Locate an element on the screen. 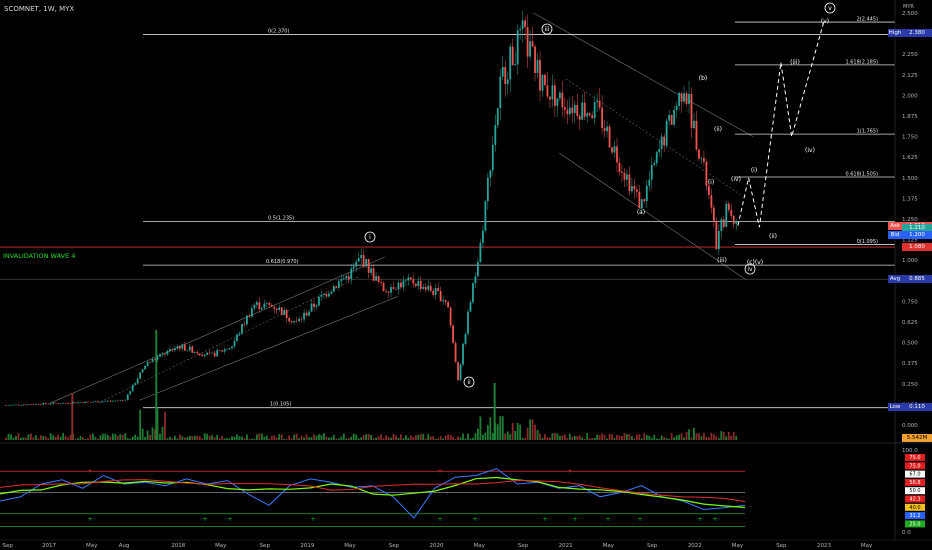  price-tag: 0.885 is located at coordinates (917, 279).